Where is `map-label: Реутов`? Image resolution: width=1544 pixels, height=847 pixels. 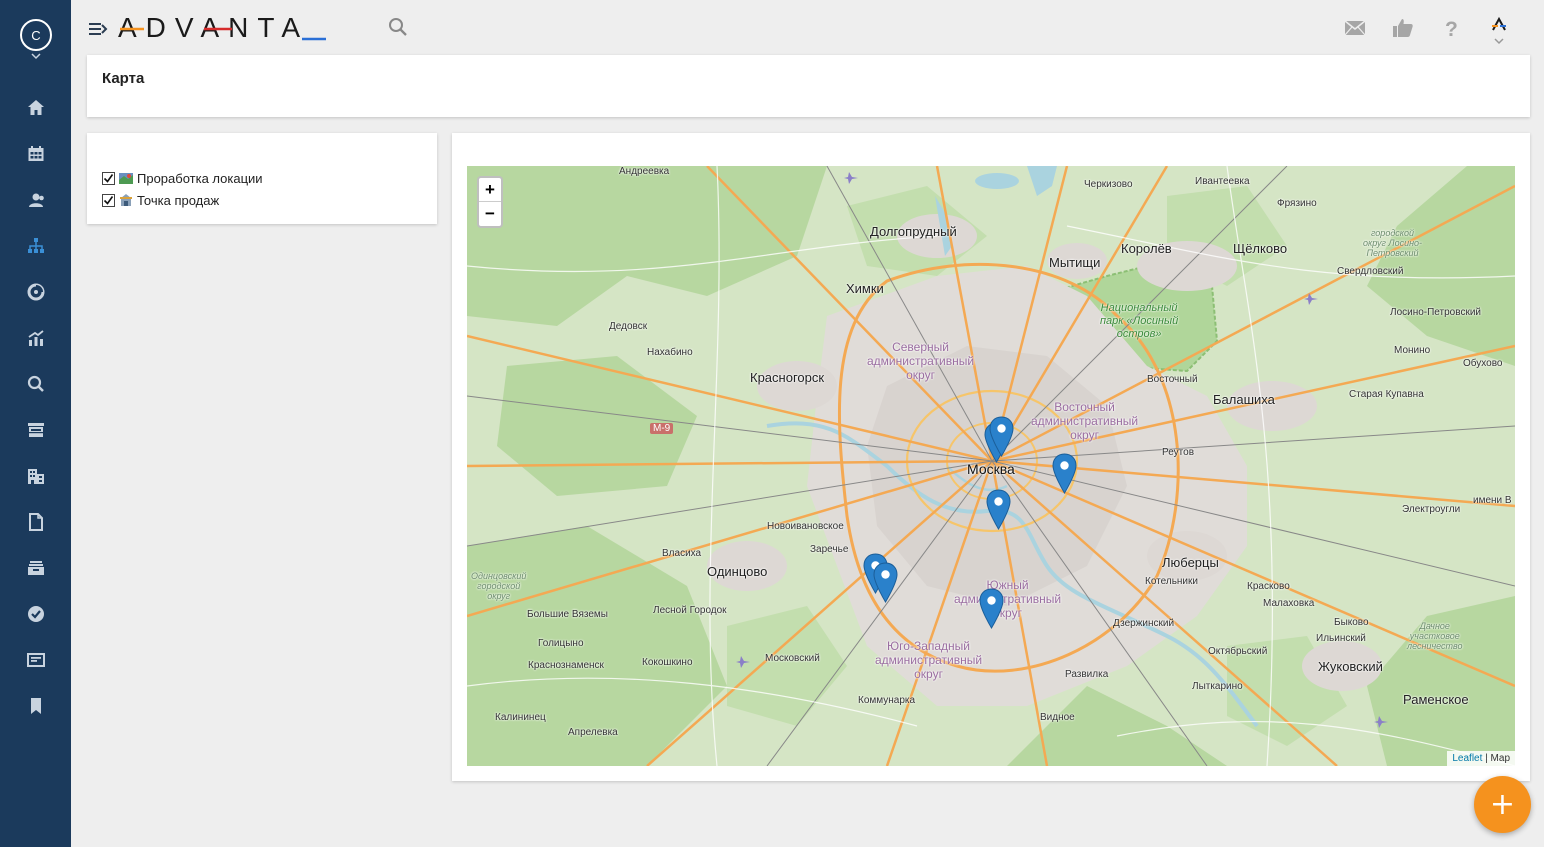
map-label: Реутов is located at coordinates (1178, 452).